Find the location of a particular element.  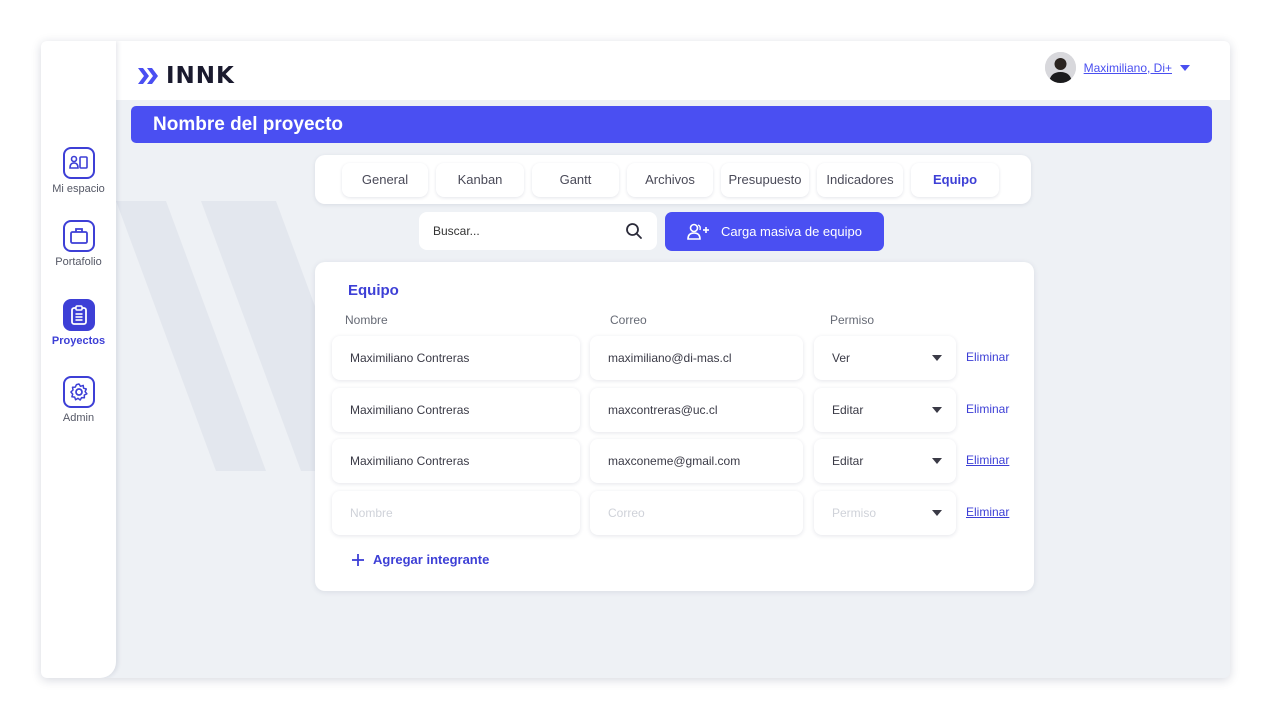

sidebar-item-label: Proyectos is located at coordinates (78, 341).